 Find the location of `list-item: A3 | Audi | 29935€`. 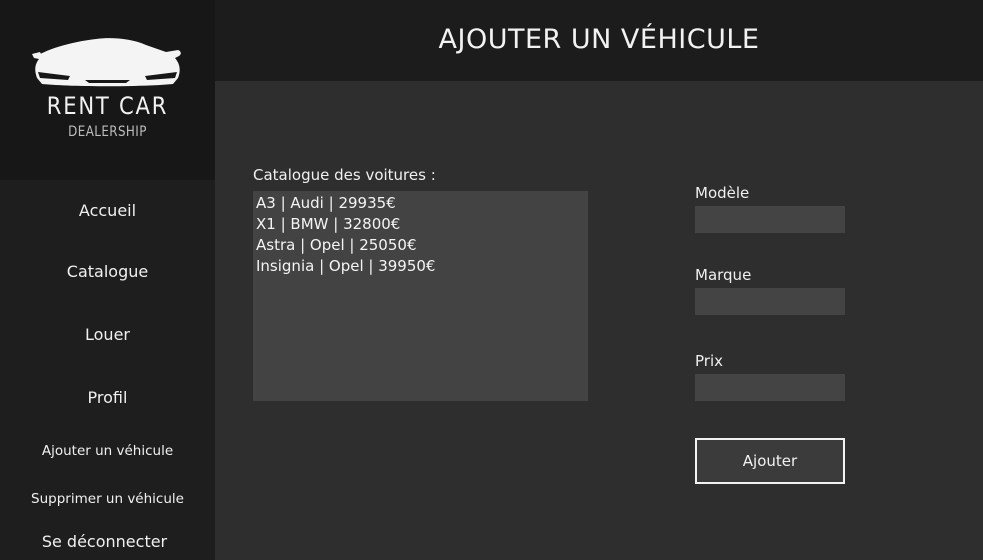

list-item: A3 | Audi | 29935€ is located at coordinates (420, 203).